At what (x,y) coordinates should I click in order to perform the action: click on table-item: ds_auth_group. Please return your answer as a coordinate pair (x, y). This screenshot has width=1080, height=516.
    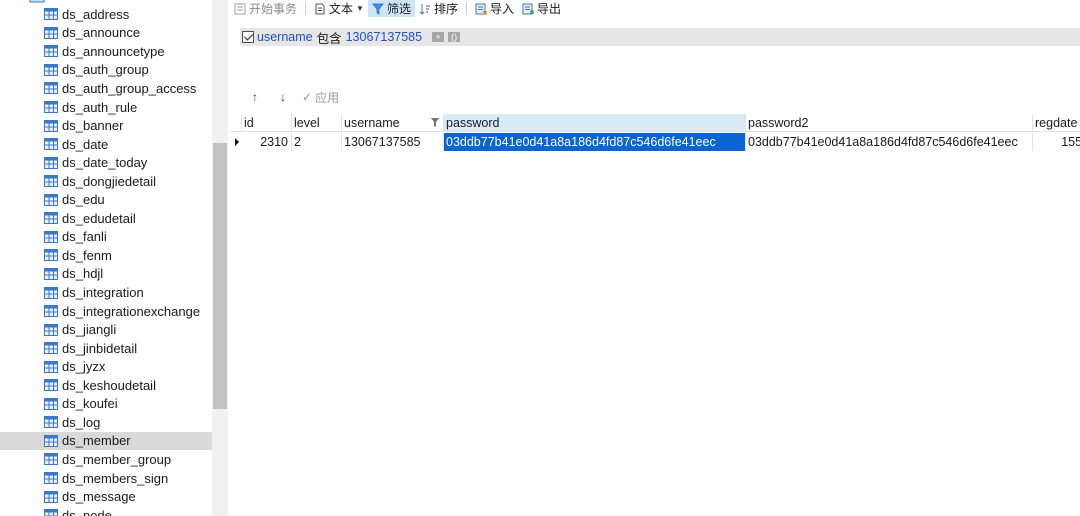
    Looking at the image, I should click on (106, 70).